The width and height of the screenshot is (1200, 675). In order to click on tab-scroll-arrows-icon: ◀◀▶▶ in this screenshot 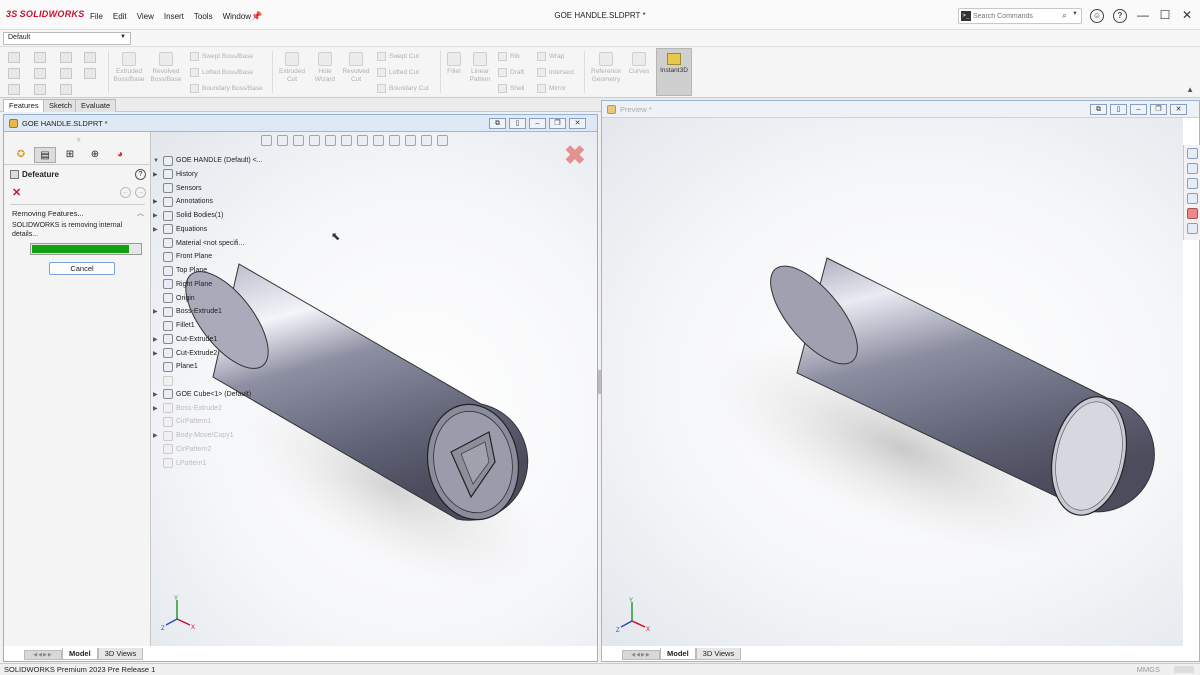, I will do `click(43, 655)`.